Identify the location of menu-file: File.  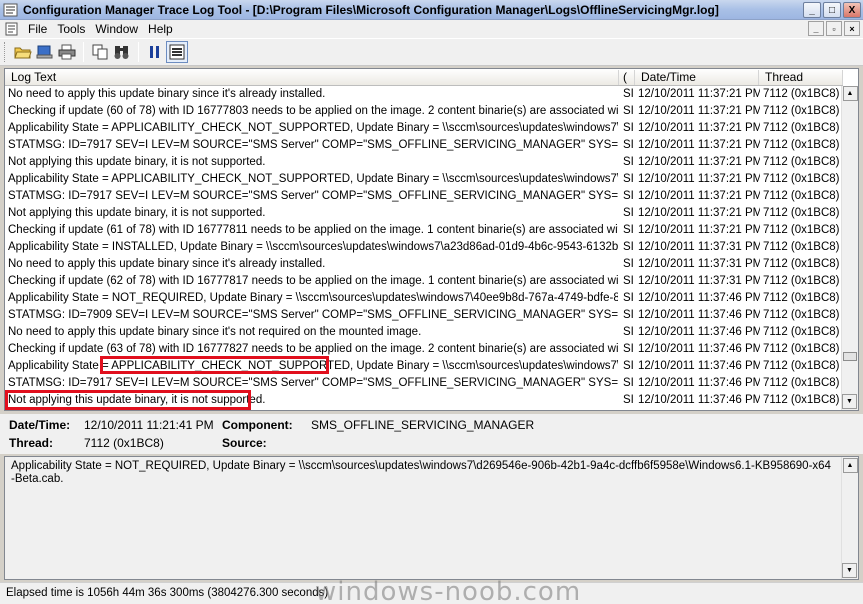
(39, 29).